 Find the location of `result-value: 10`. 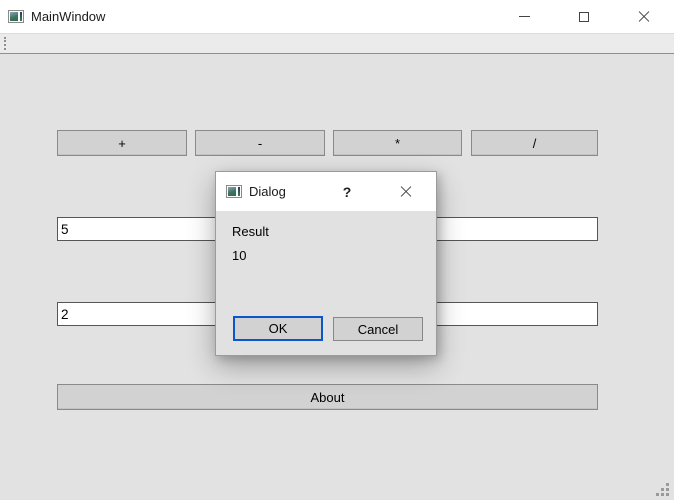

result-value: 10 is located at coordinates (239, 255).